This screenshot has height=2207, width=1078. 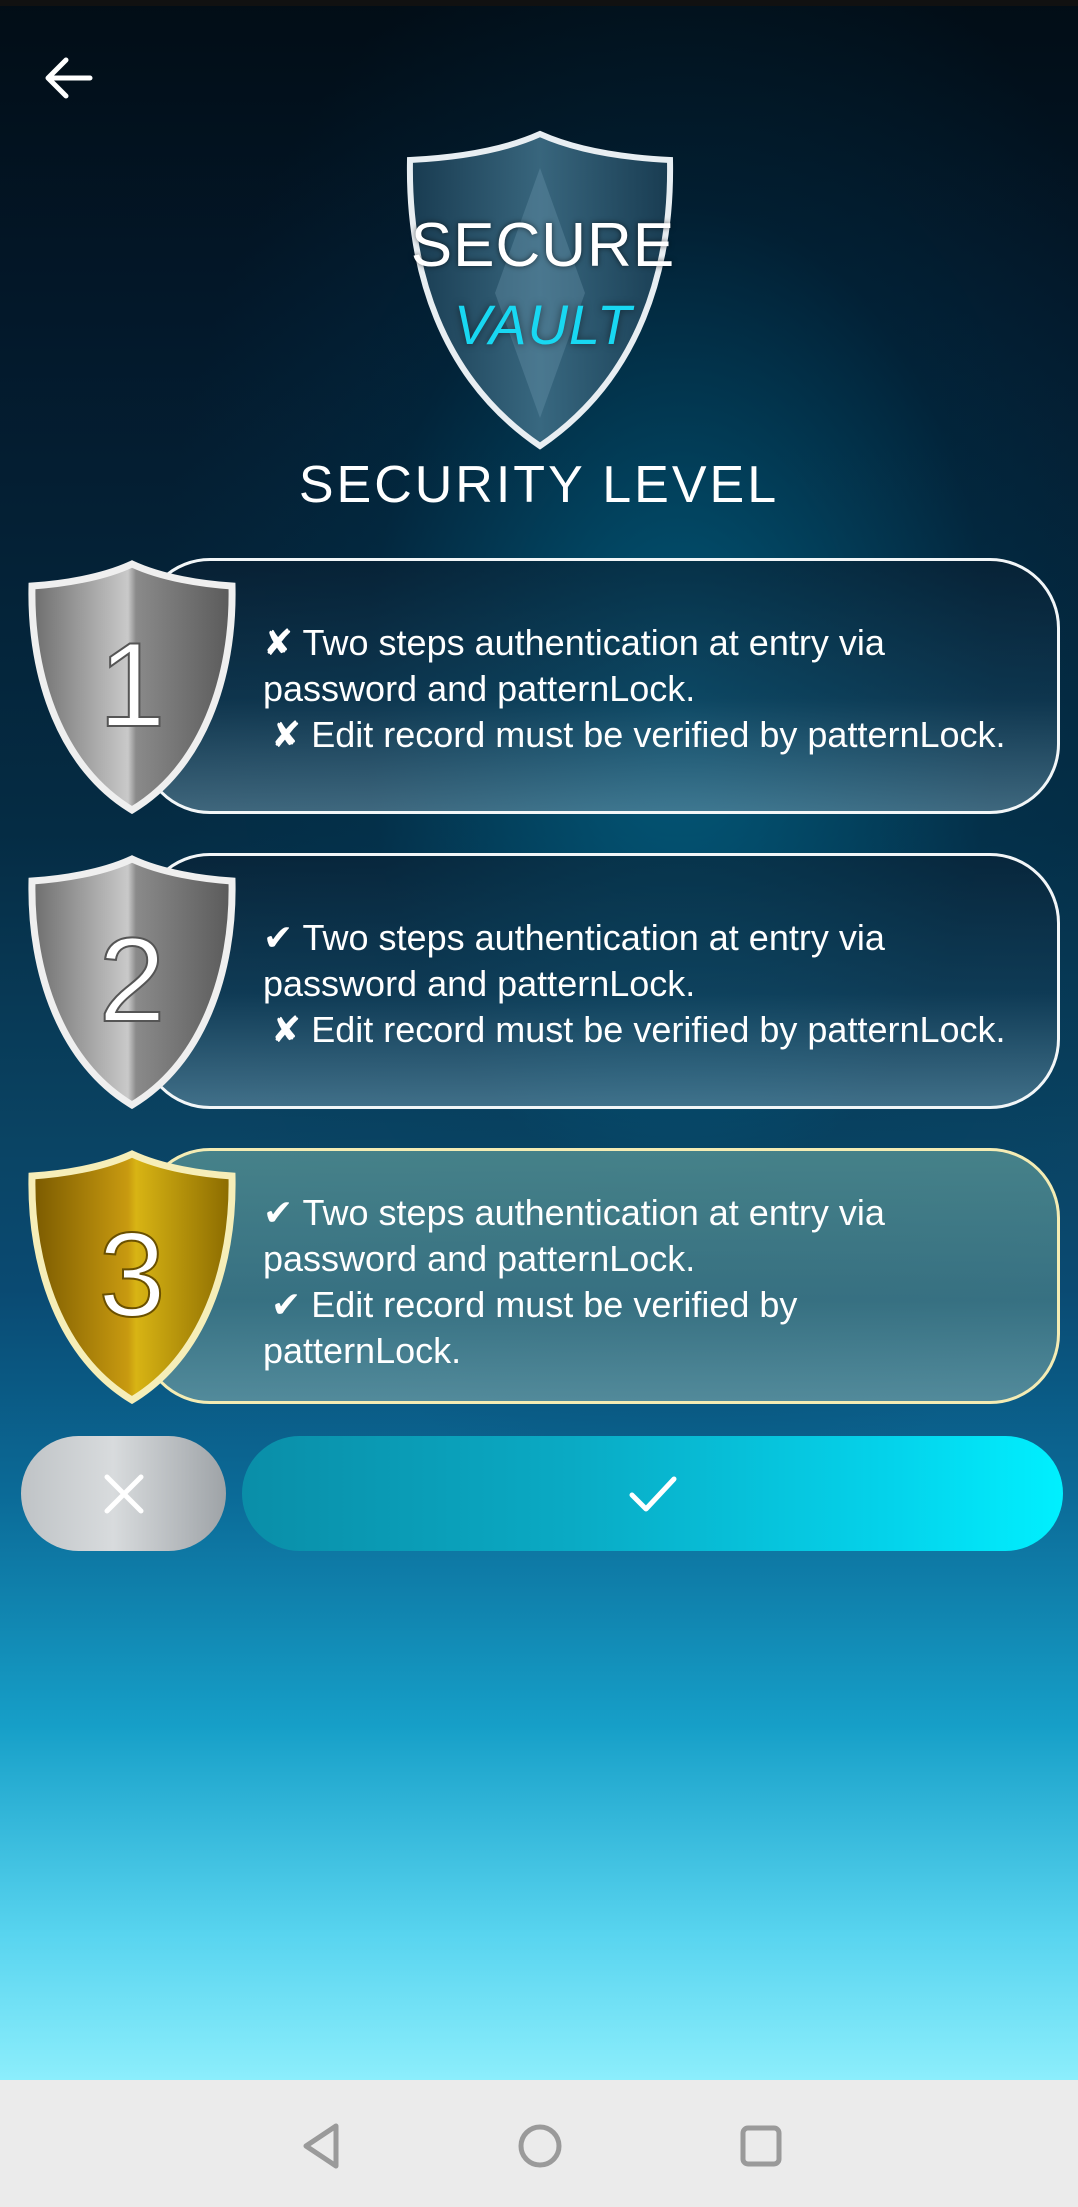 I want to click on cancel-button, so click(x=123, y=1493).